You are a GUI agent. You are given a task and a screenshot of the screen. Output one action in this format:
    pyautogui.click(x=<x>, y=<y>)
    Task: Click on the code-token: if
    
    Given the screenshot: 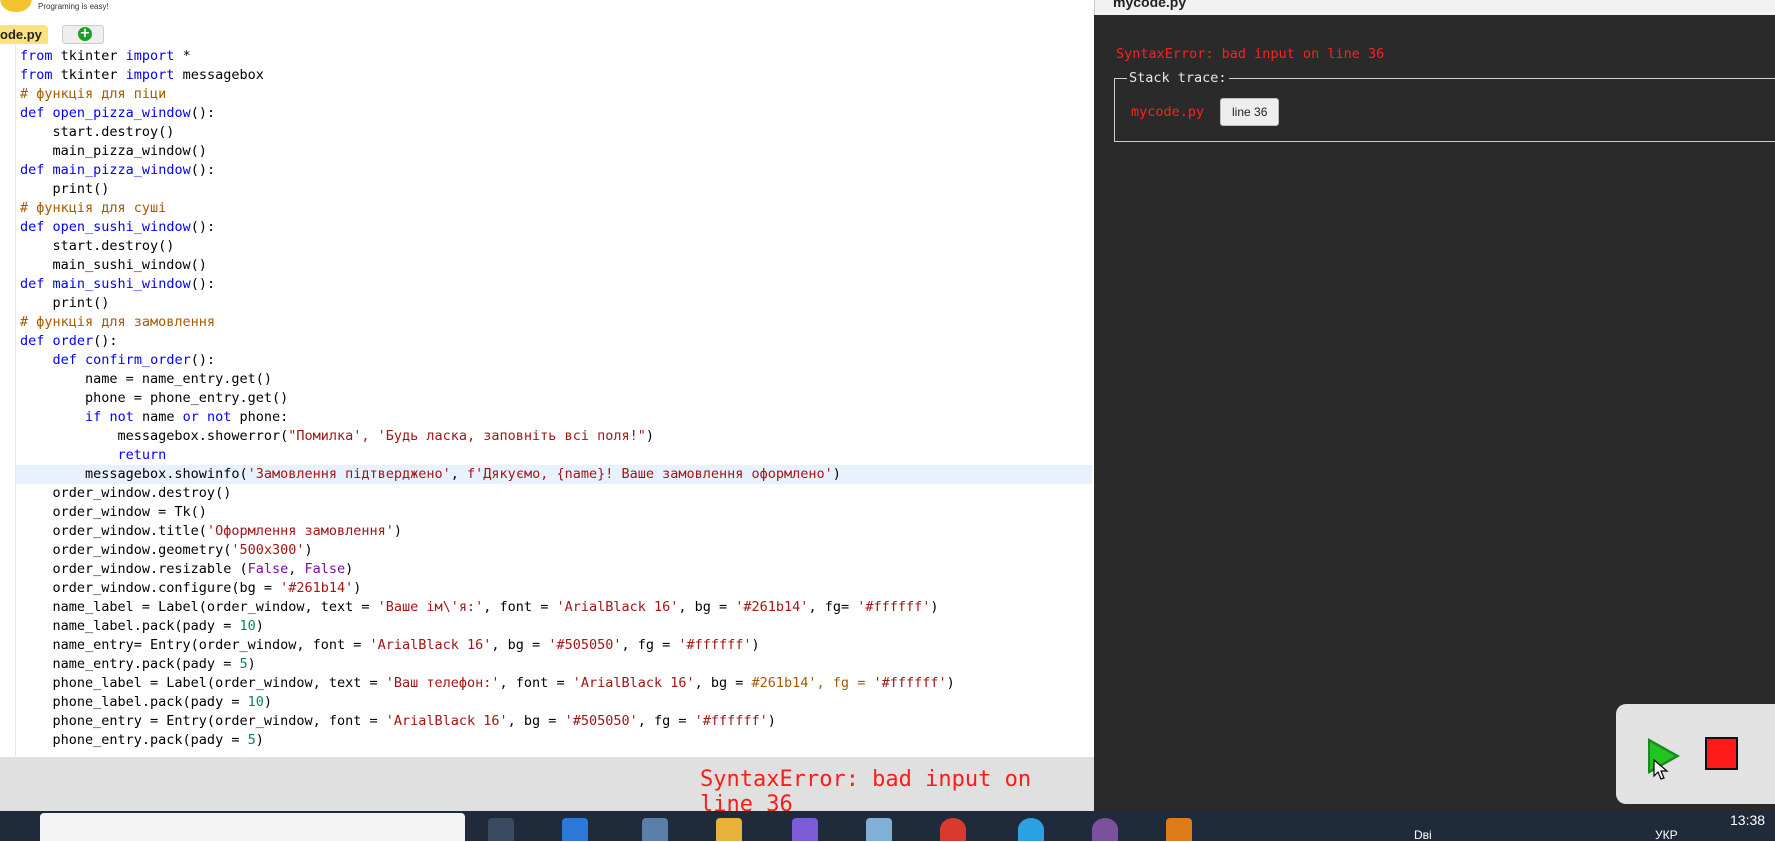 What is the action you would take?
    pyautogui.click(x=93, y=417)
    